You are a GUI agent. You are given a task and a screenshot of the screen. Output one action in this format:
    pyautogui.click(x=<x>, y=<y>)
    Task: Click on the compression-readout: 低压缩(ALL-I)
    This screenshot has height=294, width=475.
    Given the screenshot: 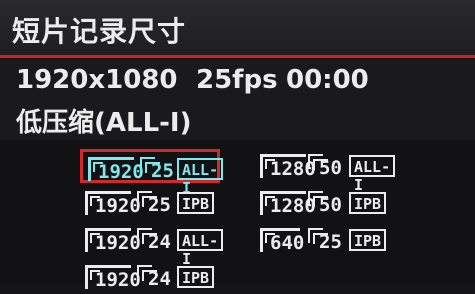 What is the action you would take?
    pyautogui.click(x=104, y=123)
    